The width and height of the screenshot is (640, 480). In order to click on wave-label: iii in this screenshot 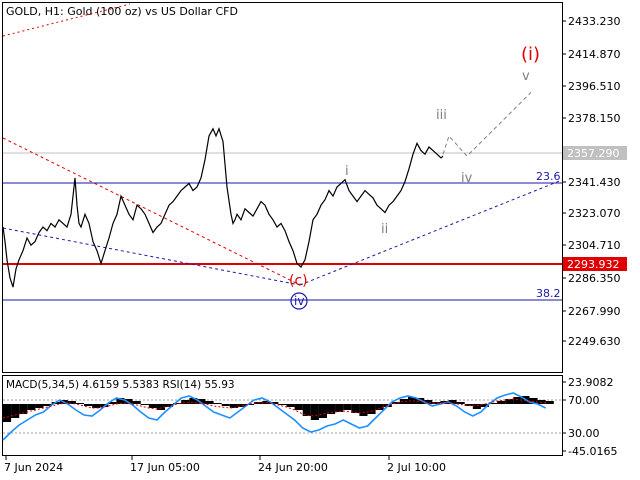, I will do `click(441, 115)`.